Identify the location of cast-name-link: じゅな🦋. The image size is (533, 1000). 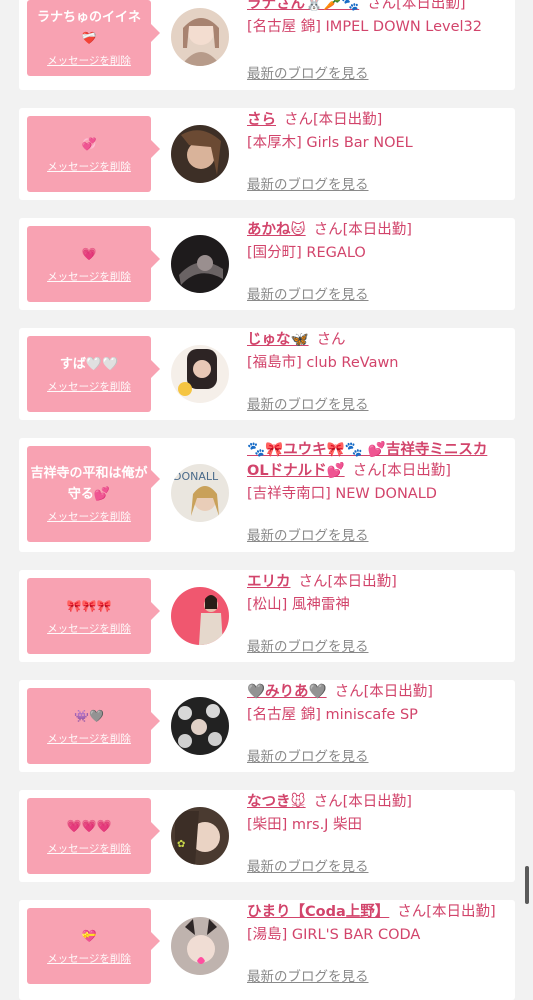
(278, 340).